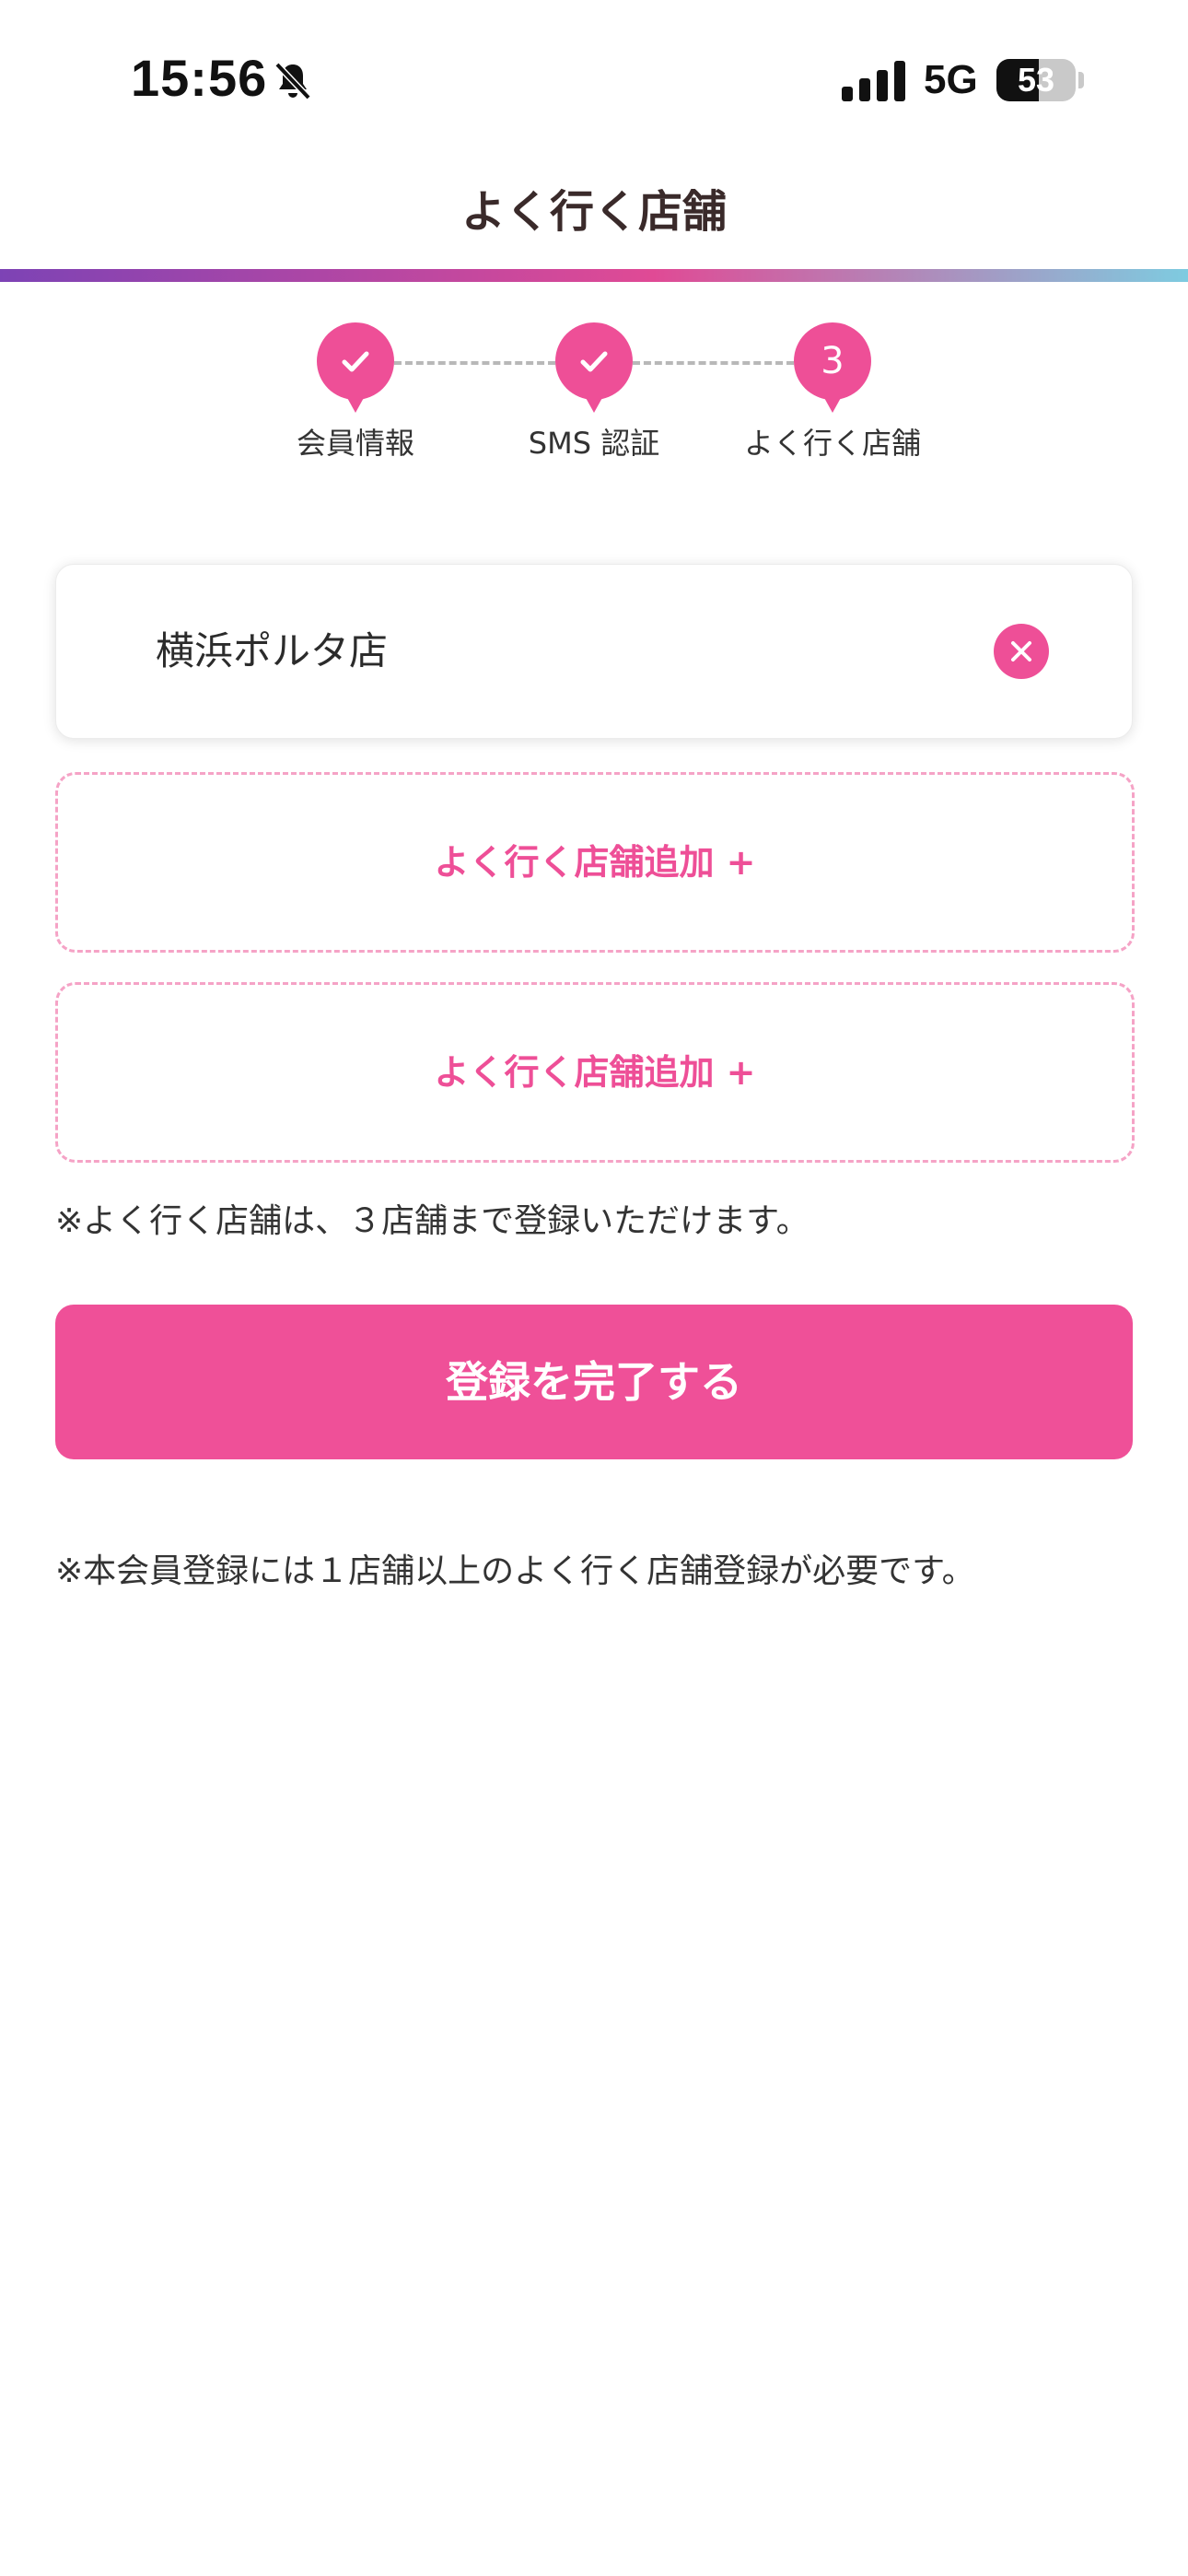 The image size is (1188, 2576). I want to click on battery-percentage: 53, so click(1036, 80).